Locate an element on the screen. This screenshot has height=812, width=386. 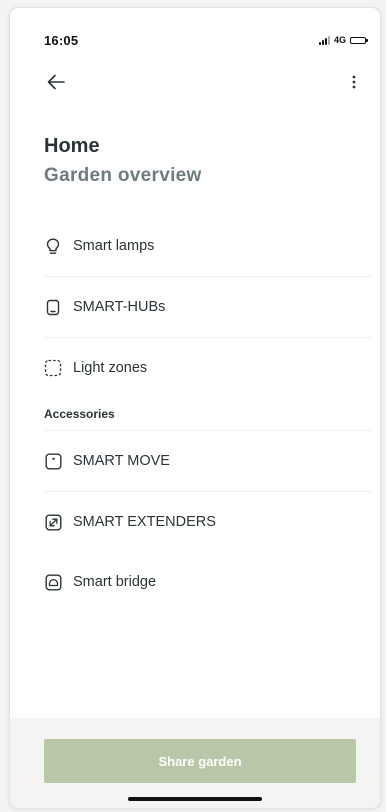
list-item-smart-move: SMART MOVE is located at coordinates (208, 461).